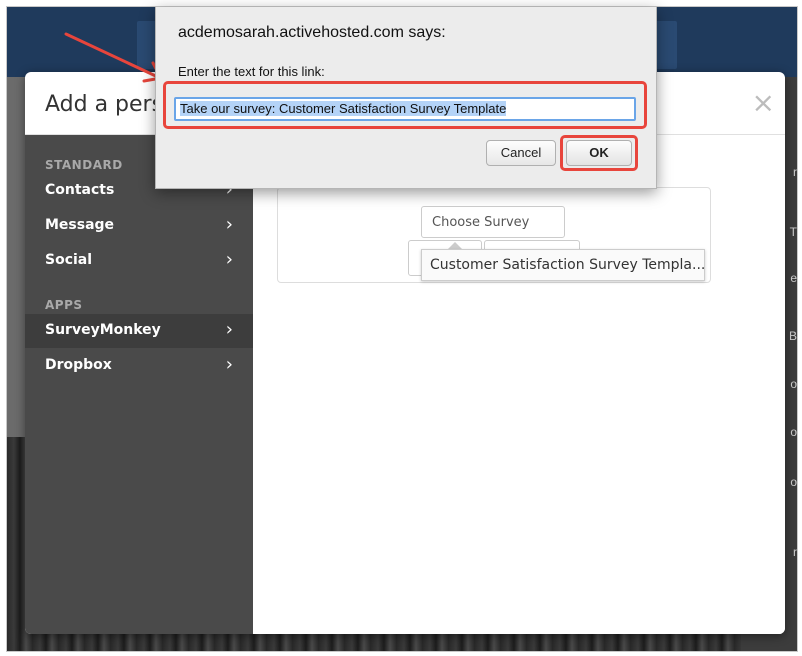 This screenshot has height=656, width=802. Describe the element at coordinates (80, 190) in the screenshot. I see `sidebar-item-label: Contacts` at that location.